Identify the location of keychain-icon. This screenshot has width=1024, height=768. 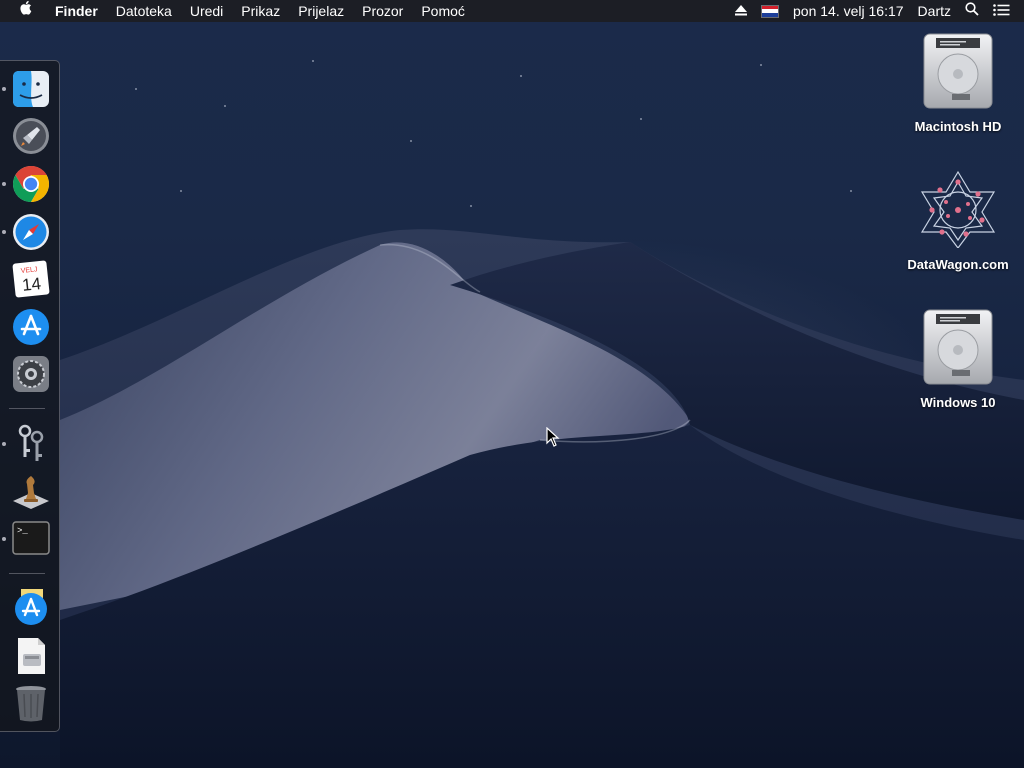
(31, 443).